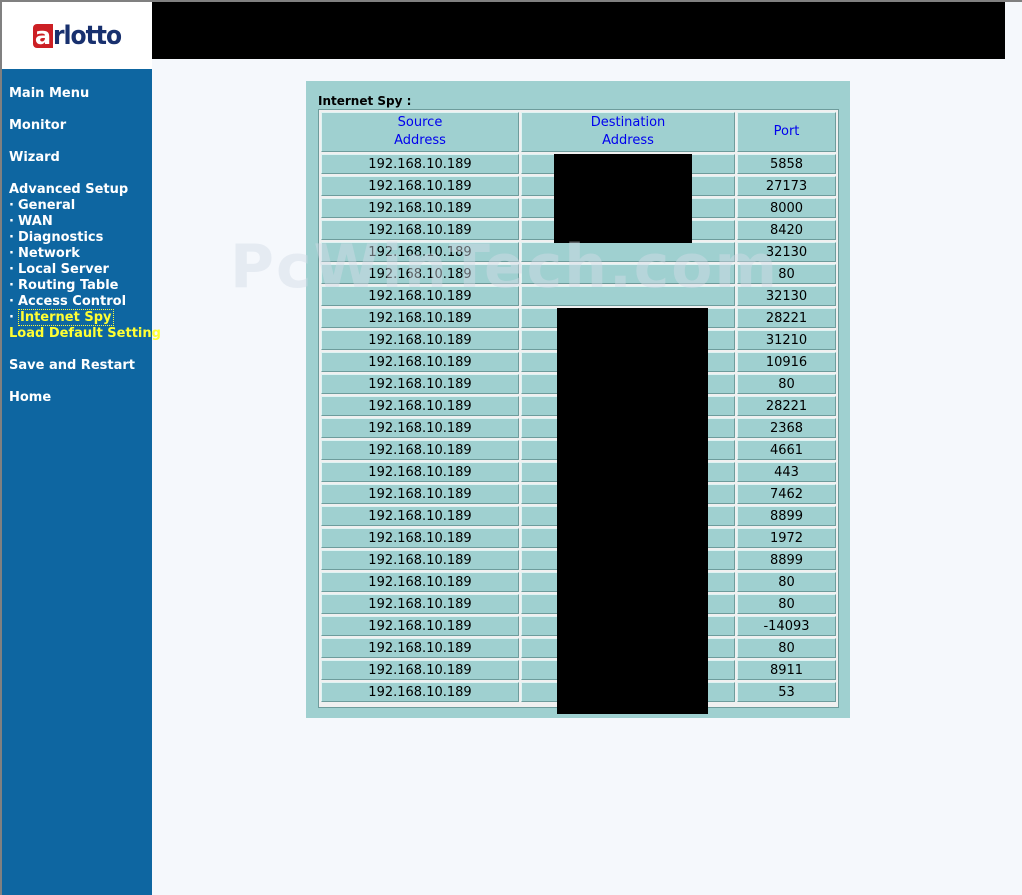 The image size is (1022, 895). I want to click on nav-diagnostics-label: Diagnostics, so click(61, 237).